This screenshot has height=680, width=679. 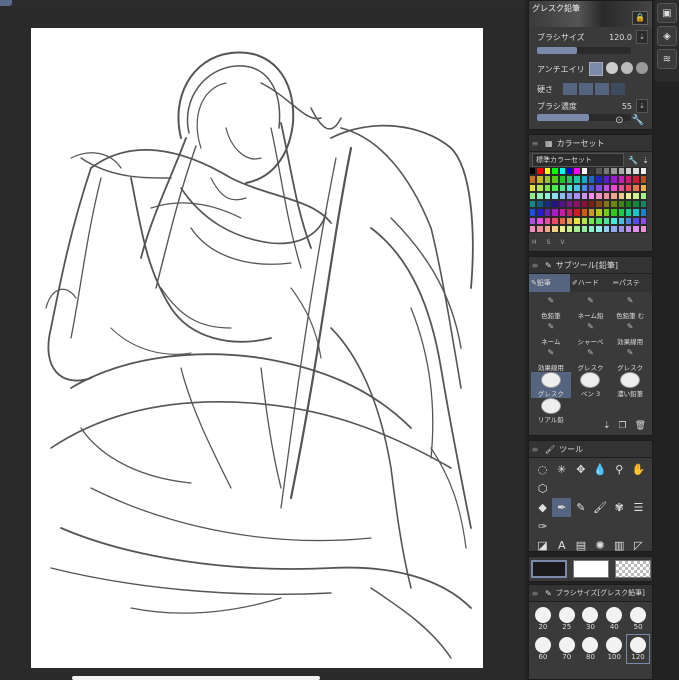 What do you see at coordinates (590, 37) in the screenshot?
I see `brush-size-row: ブラシサイズ 120.0 ⇣` at bounding box center [590, 37].